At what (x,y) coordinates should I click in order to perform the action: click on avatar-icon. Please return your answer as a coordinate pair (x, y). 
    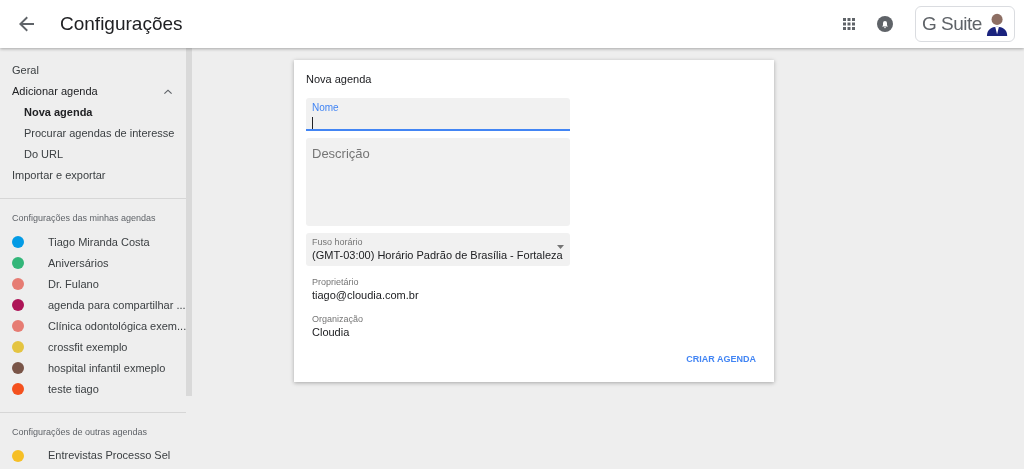
    Looking at the image, I should click on (996, 24).